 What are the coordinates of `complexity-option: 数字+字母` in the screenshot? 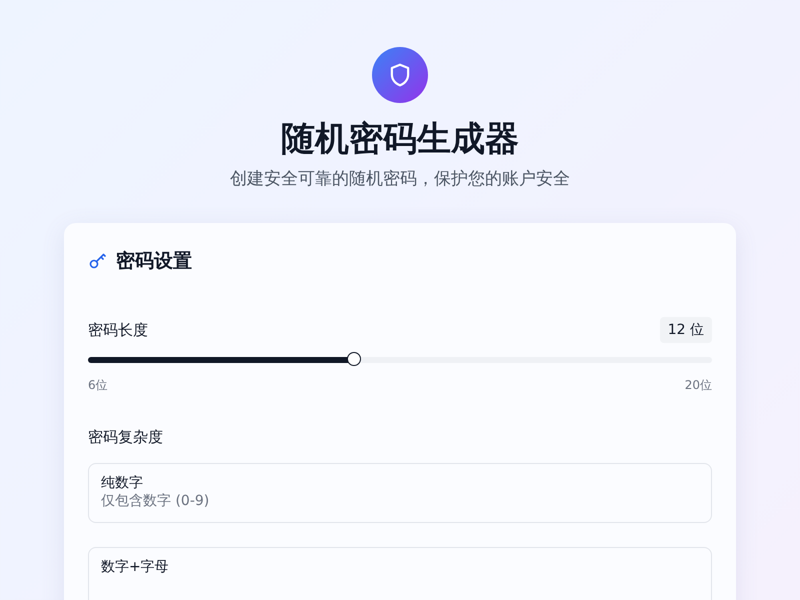 It's located at (400, 573).